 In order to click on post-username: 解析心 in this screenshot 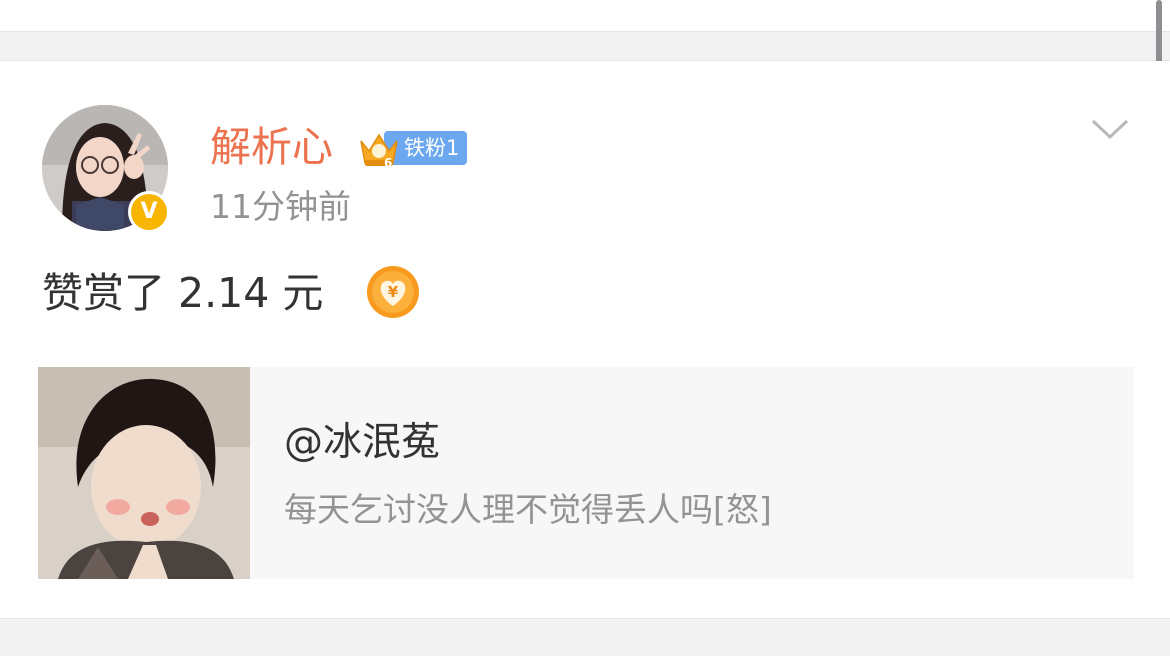, I will do `click(271, 147)`.